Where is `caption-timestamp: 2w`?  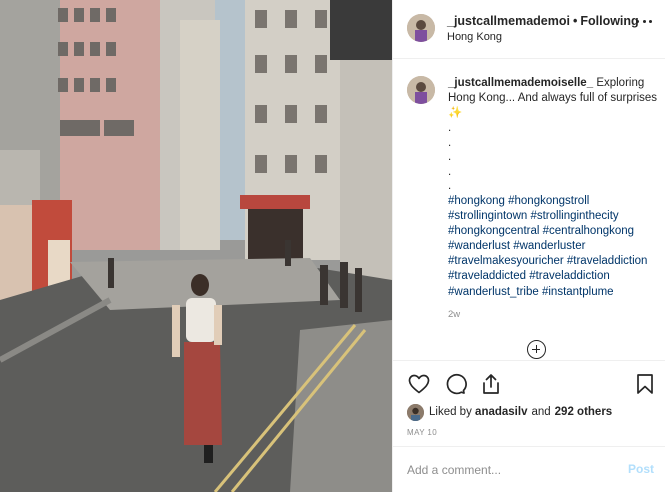
caption-timestamp: 2w is located at coordinates (454, 314).